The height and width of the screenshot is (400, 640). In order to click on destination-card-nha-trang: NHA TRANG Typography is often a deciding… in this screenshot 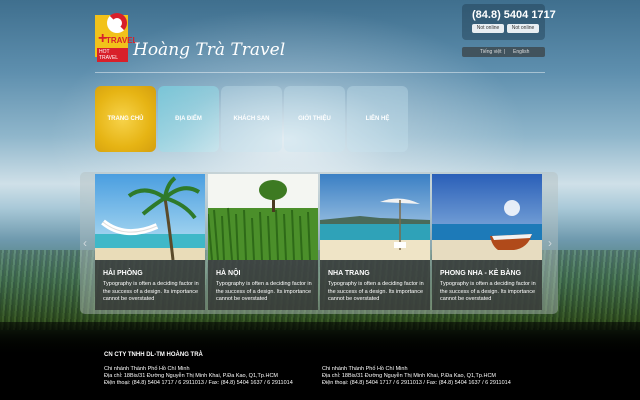, I will do `click(375, 242)`.